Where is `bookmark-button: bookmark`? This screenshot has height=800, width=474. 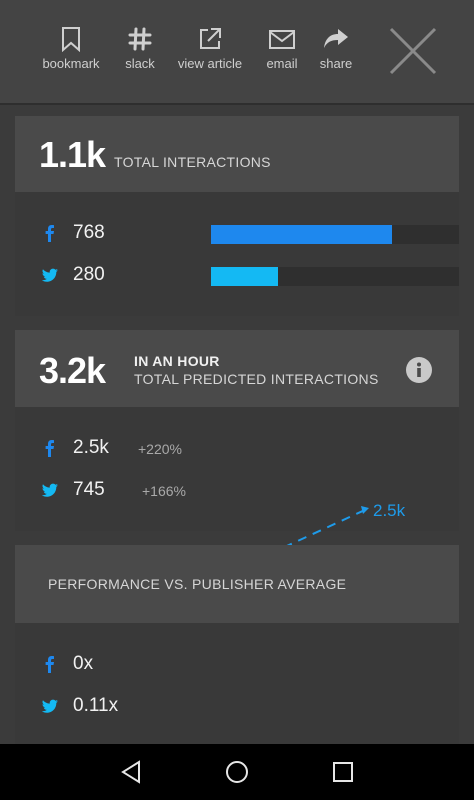
bookmark-button: bookmark is located at coordinates (71, 48).